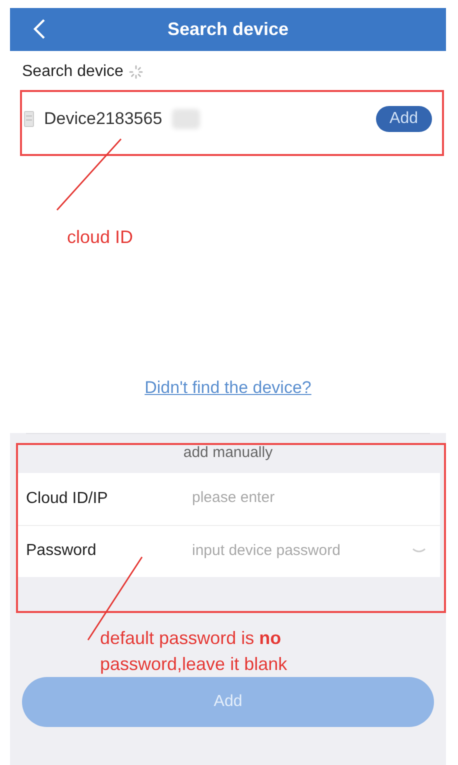 Image resolution: width=458 pixels, height=765 pixels. What do you see at coordinates (67, 498) in the screenshot?
I see `field-label: Cloud ID/IP` at bounding box center [67, 498].